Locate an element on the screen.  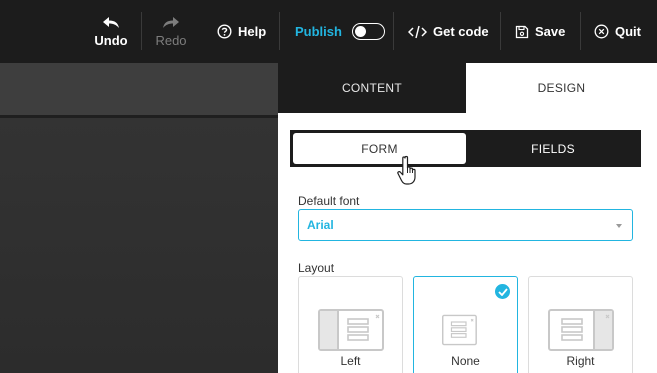
tab-content: CONTENT is located at coordinates (372, 88).